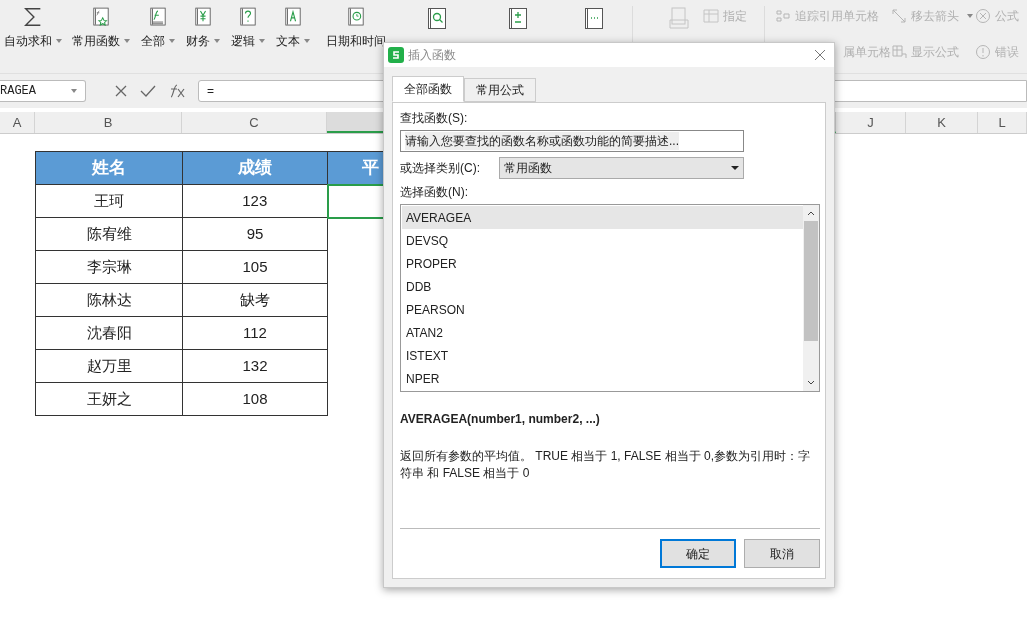  What do you see at coordinates (428, 89) in the screenshot?
I see `dialog-tab: 全部函数` at bounding box center [428, 89].